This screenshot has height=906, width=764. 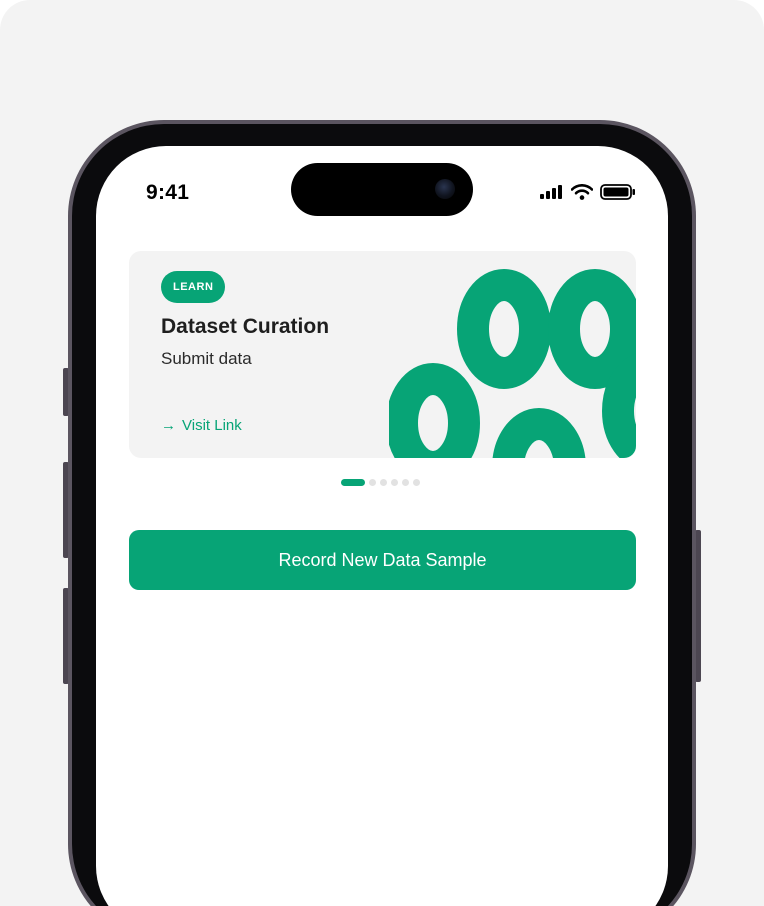 What do you see at coordinates (168, 192) in the screenshot?
I see `status-time: 9:41` at bounding box center [168, 192].